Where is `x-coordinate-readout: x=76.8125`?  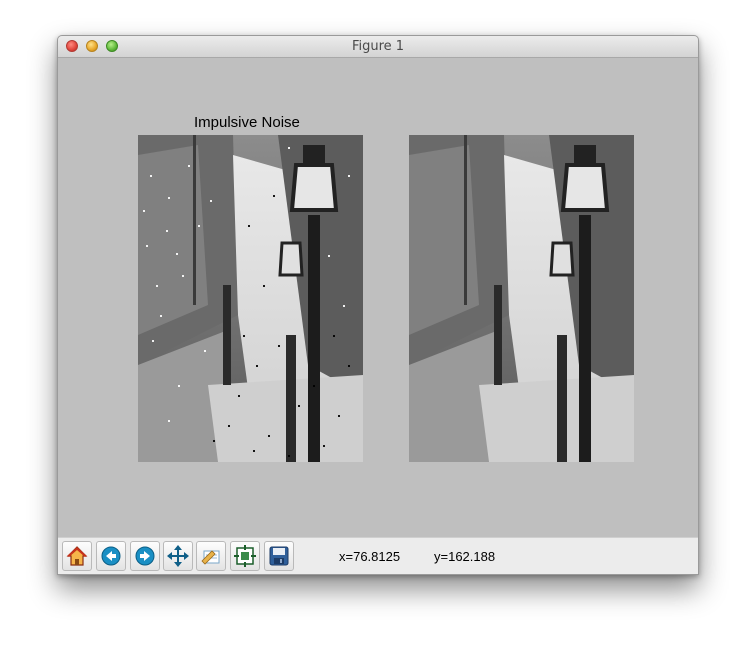 x-coordinate-readout: x=76.8125 is located at coordinates (370, 556).